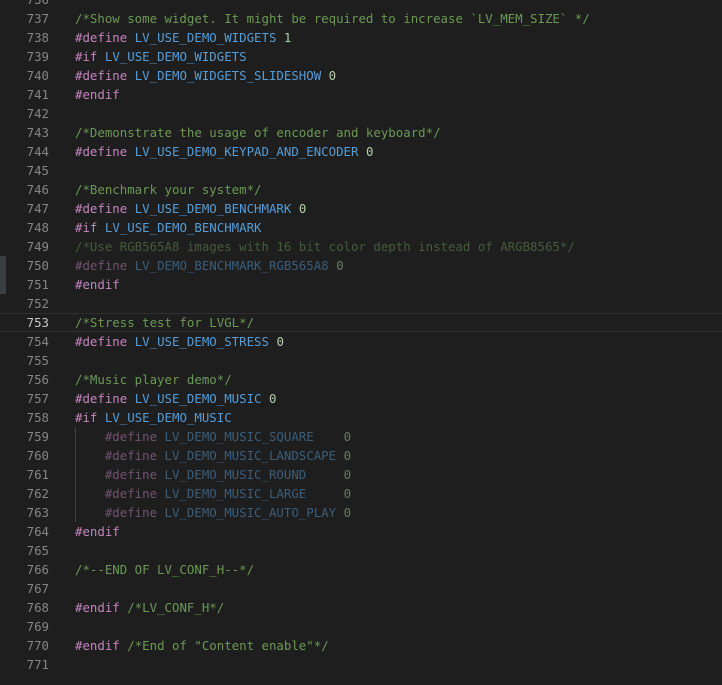  Describe the element at coordinates (361, 56) in the screenshot. I see `code-line: 739 #if LV_USE_DEMO_WIDGETS` at that location.